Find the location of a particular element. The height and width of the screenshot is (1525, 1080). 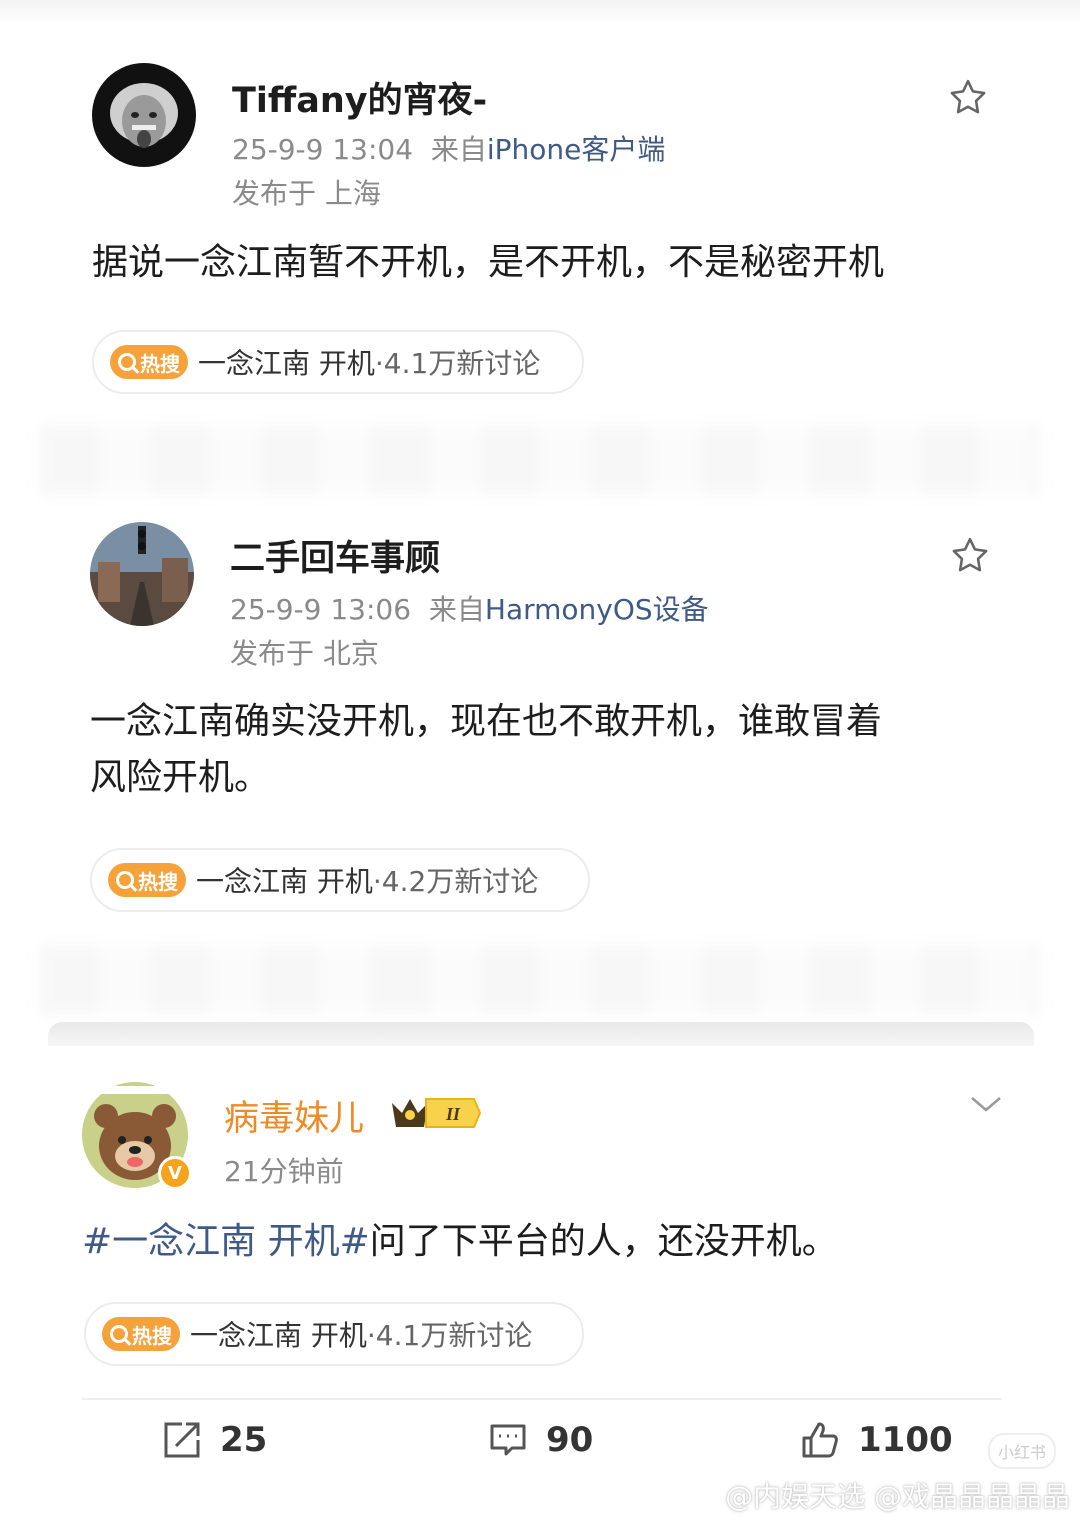

xiaohongshu-tag: 小红书 is located at coordinates (1022, 1451).